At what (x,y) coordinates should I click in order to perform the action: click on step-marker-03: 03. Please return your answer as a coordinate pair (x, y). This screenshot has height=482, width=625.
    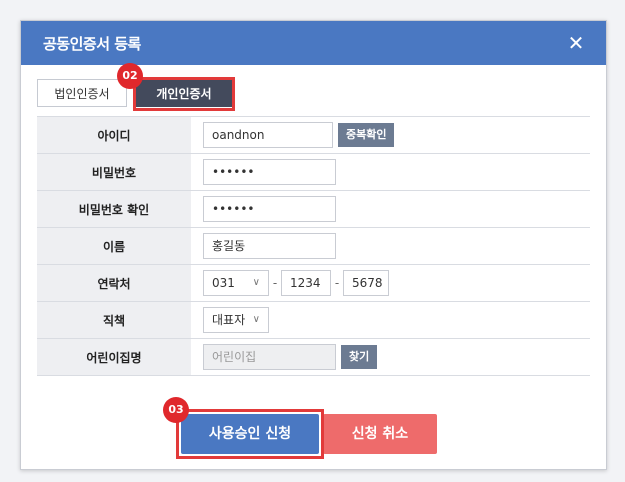
    Looking at the image, I should click on (176, 410).